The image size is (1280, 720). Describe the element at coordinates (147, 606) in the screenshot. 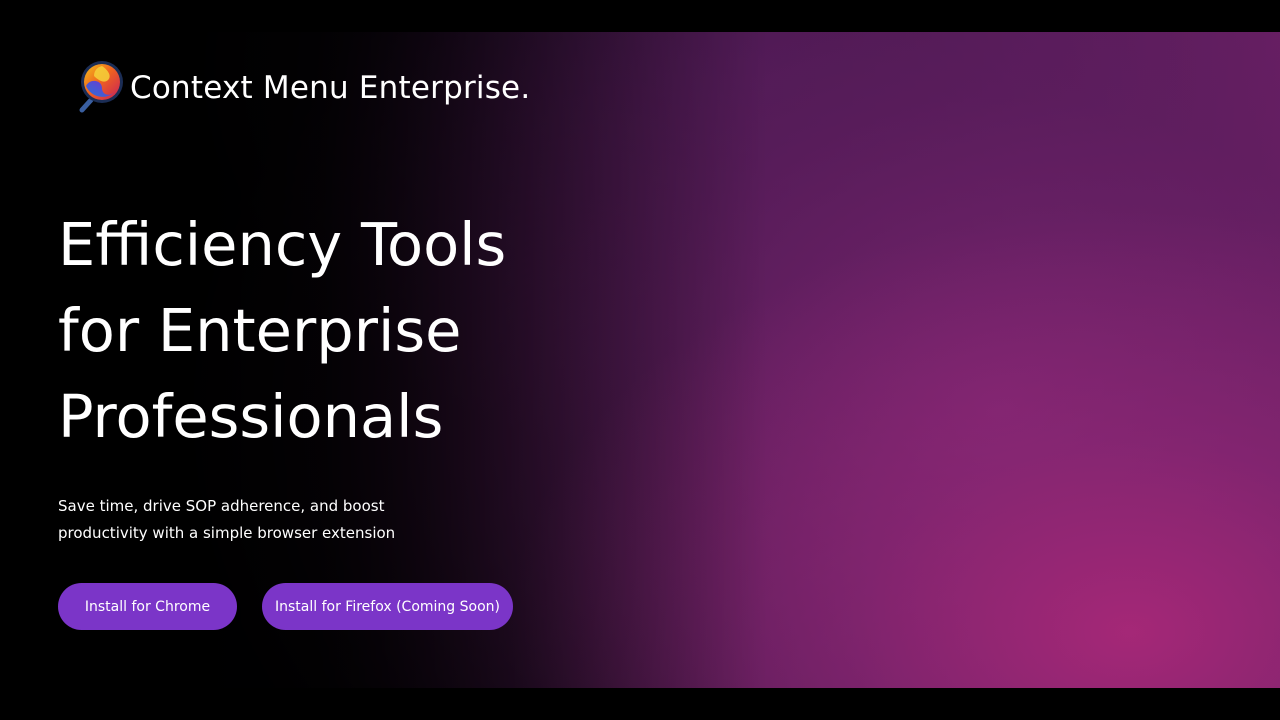

I see `install-chrome-button: Install for Chrome` at that location.